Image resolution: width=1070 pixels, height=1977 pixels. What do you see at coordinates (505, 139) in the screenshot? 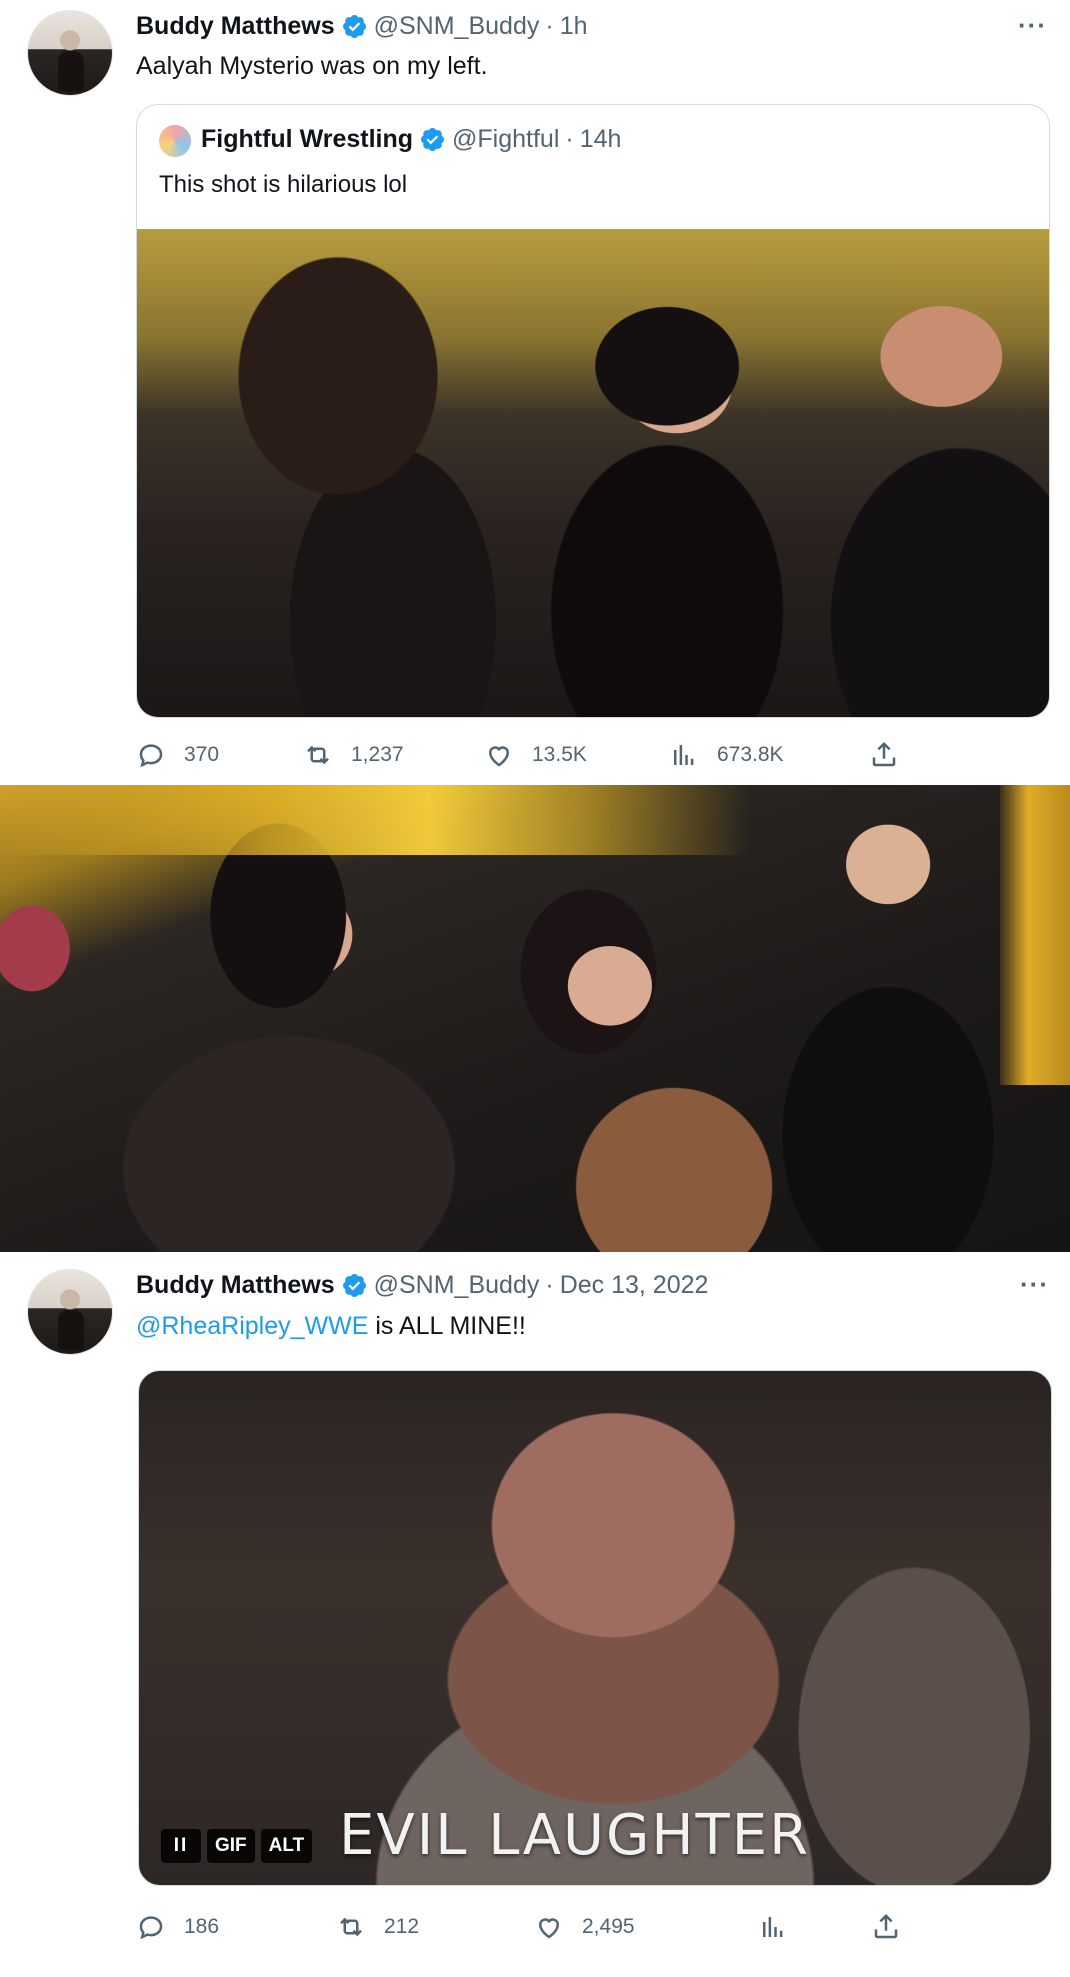
I see `quoted-author-handle: @Fightful` at bounding box center [505, 139].